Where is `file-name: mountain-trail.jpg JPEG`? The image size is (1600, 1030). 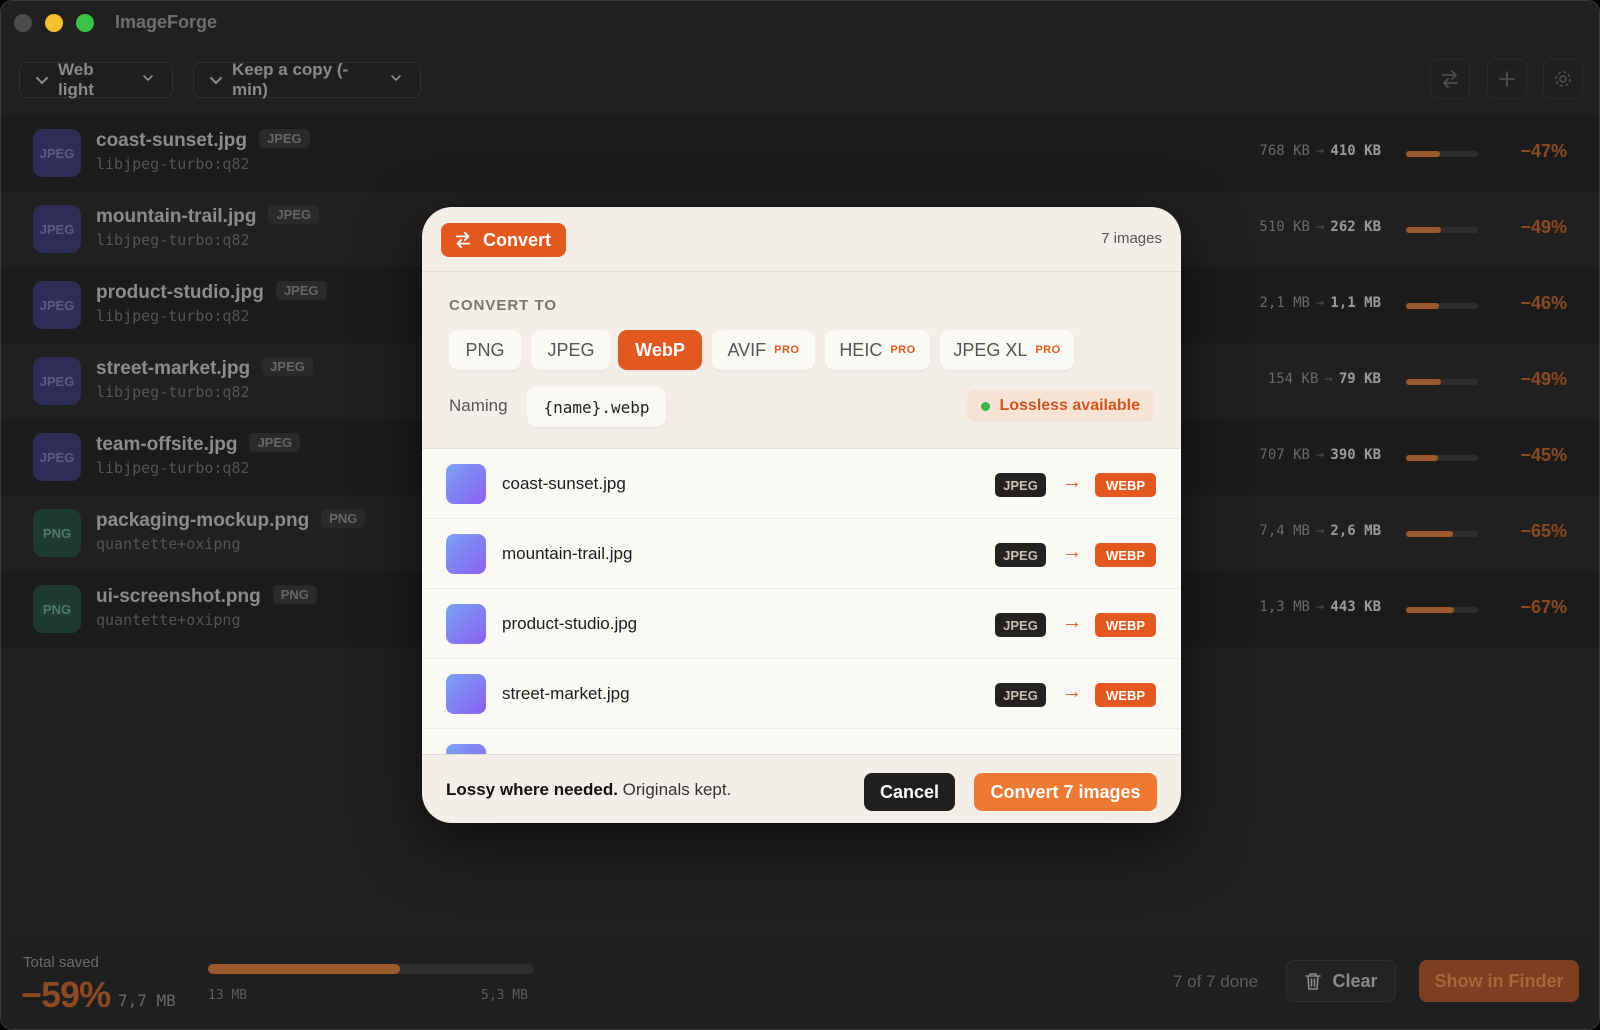
file-name: mountain-trail.jpg JPEG is located at coordinates (208, 216).